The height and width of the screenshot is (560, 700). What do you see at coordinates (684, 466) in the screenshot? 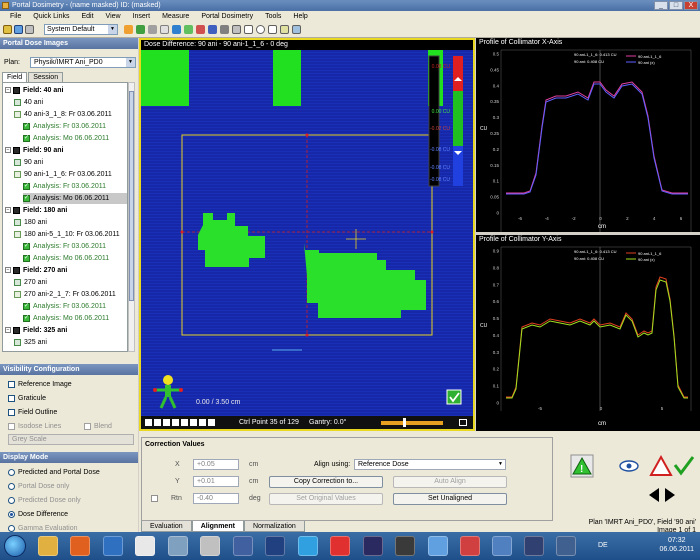
I see `checkmark-icon` at bounding box center [684, 466].